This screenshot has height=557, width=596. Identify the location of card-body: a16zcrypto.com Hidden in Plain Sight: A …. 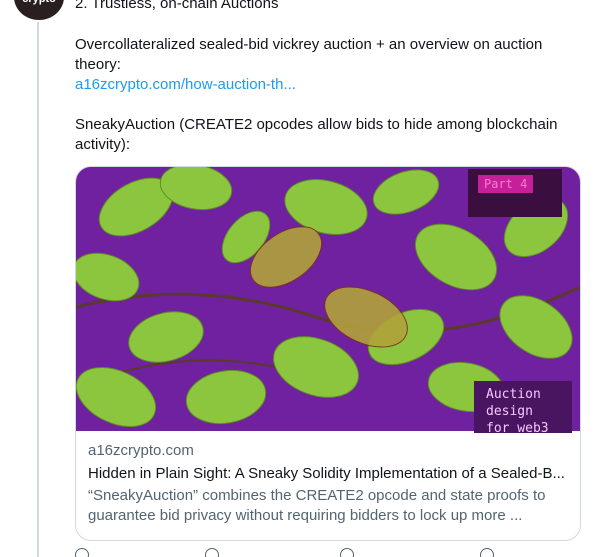
(328, 478).